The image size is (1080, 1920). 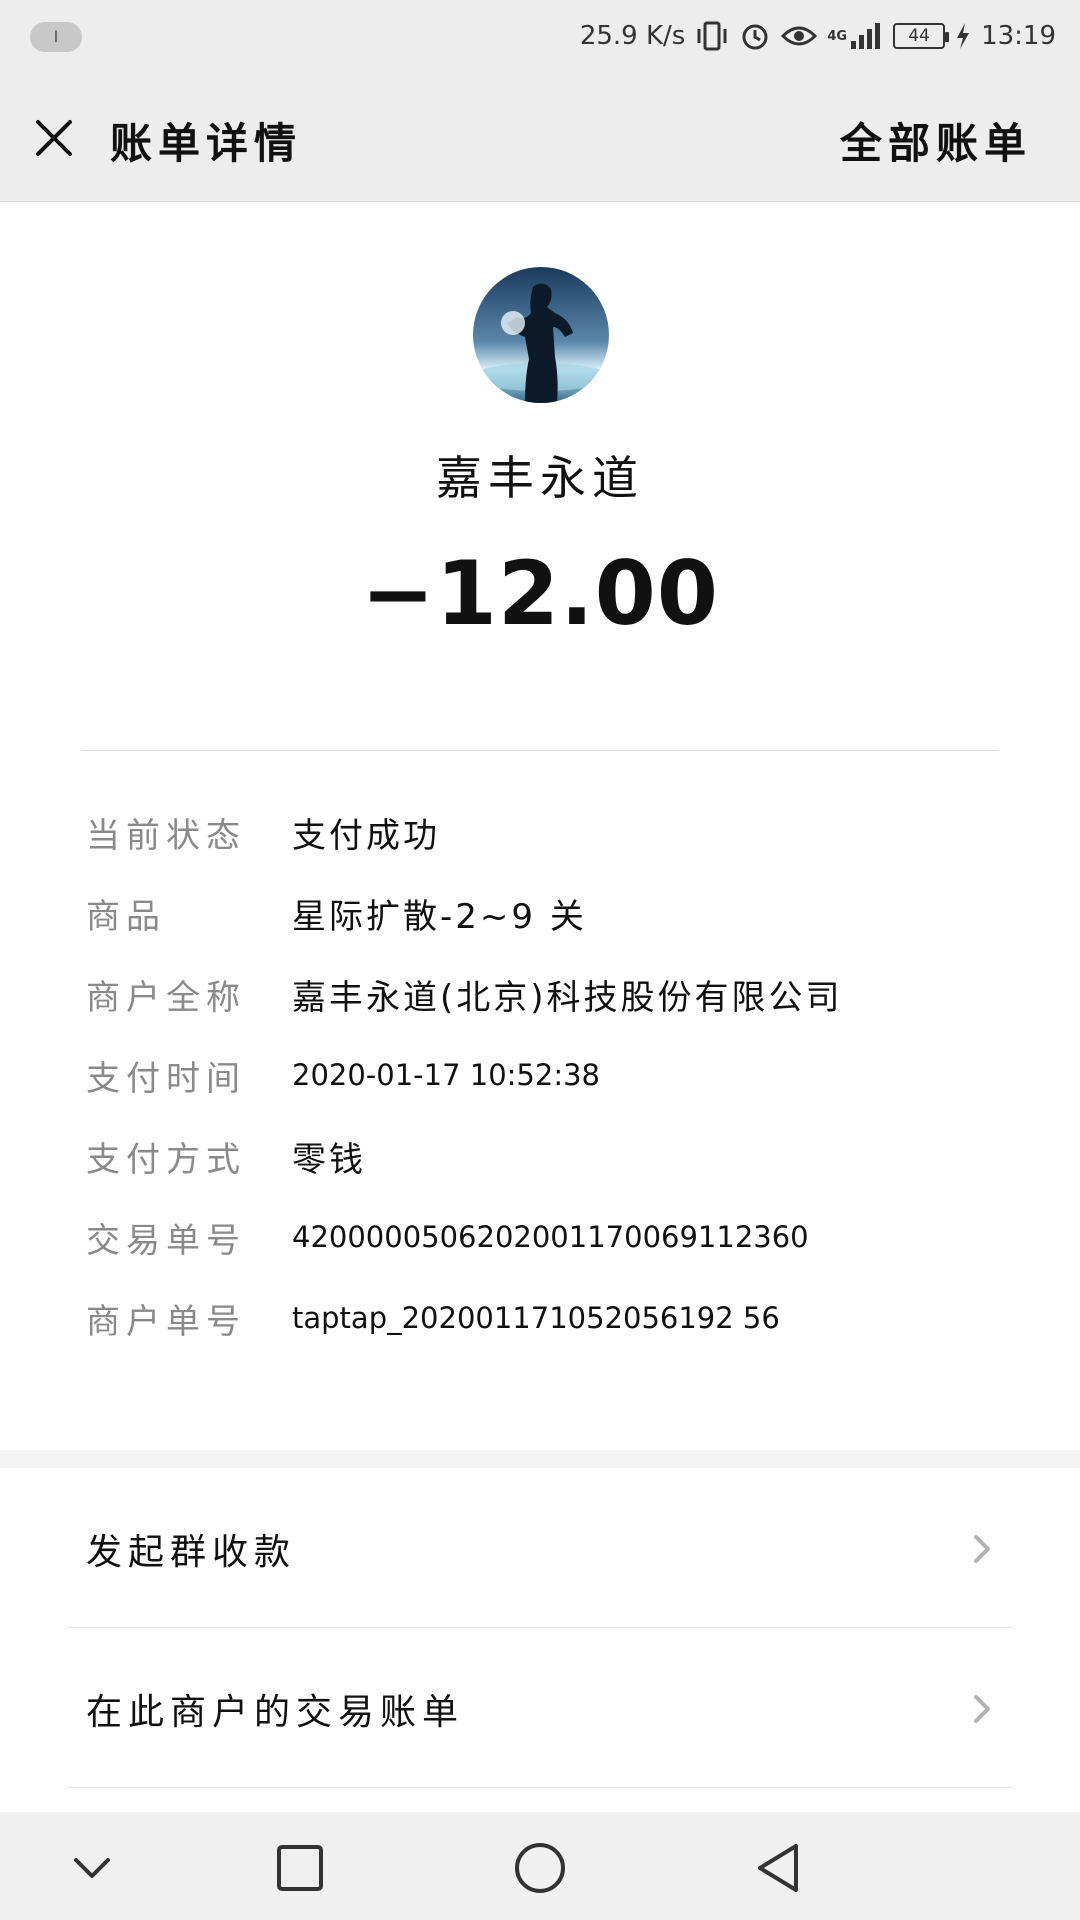 What do you see at coordinates (126, 916) in the screenshot?
I see `detail-label: 商品` at bounding box center [126, 916].